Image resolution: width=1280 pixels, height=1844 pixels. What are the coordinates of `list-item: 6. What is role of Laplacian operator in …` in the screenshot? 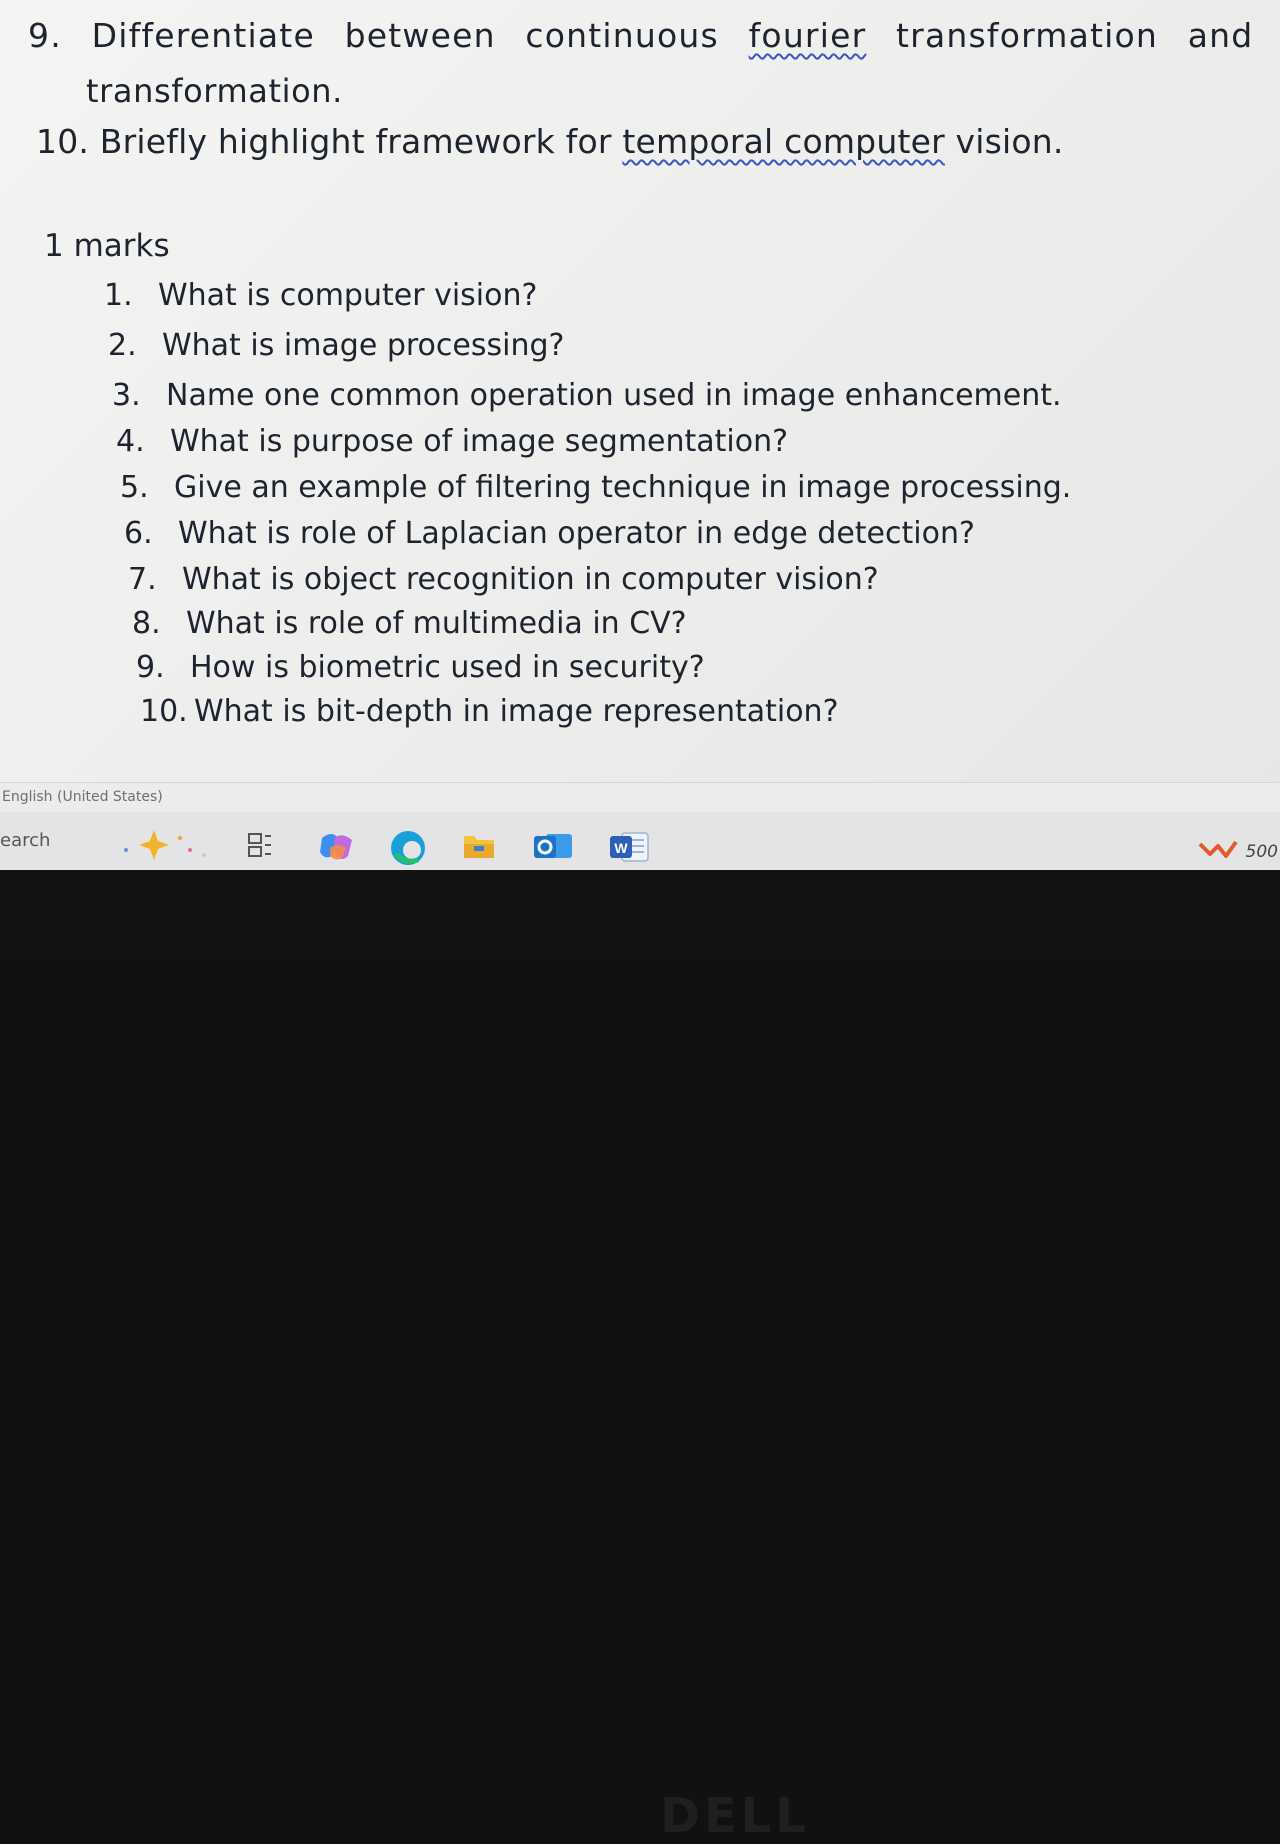 It's located at (549, 533).